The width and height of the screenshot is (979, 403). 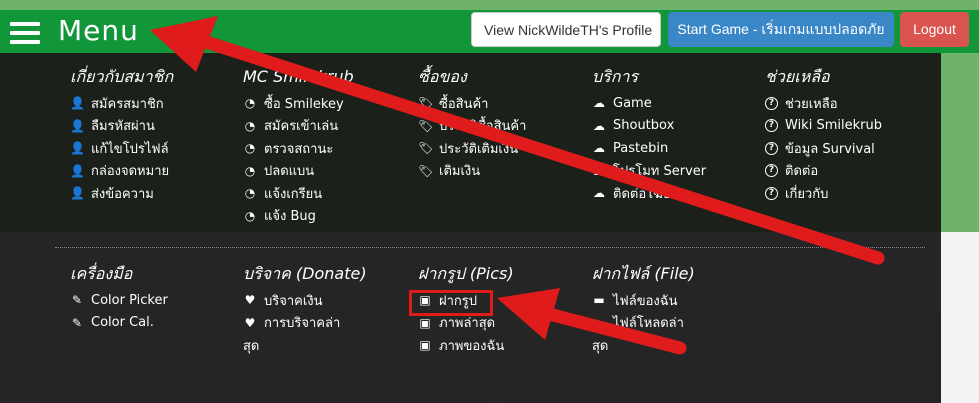 I want to click on menu-item: ? Wiki Smilekrub, so click(x=823, y=126).